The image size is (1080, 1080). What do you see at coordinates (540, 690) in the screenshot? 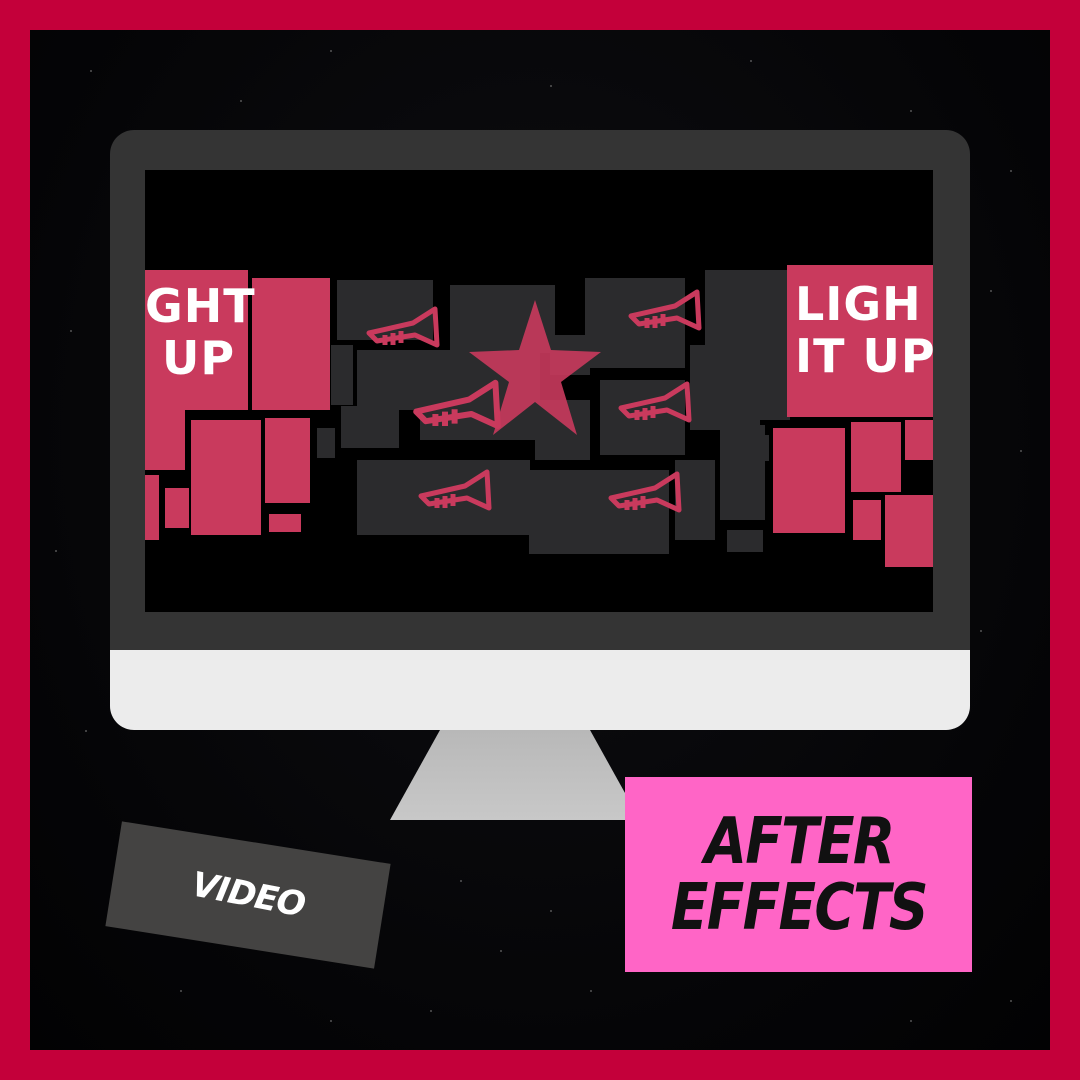
I see `monitor-chin` at bounding box center [540, 690].